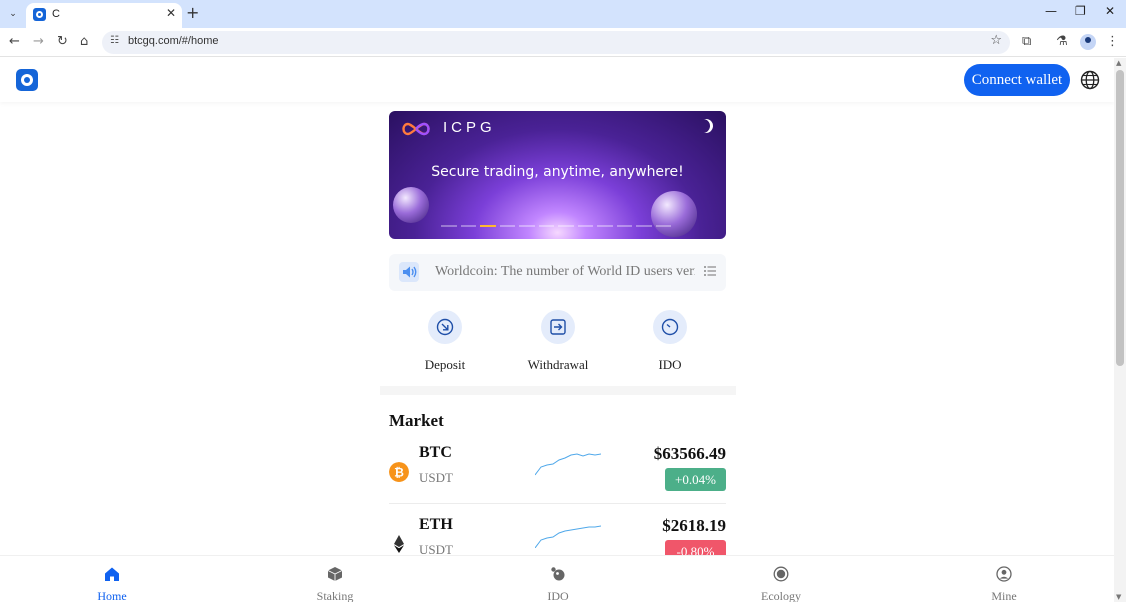  Describe the element at coordinates (62, 41) in the screenshot. I see `reload-icon: ↻` at that location.